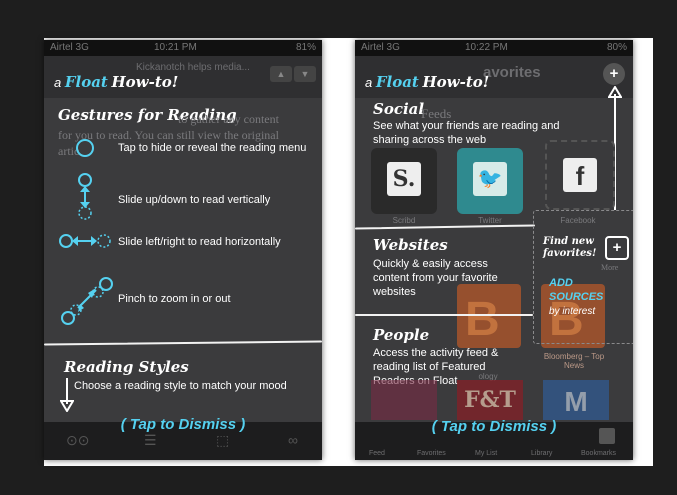 The height and width of the screenshot is (495, 677). I want to click on pinch-gesture-icon, so click(87, 301).